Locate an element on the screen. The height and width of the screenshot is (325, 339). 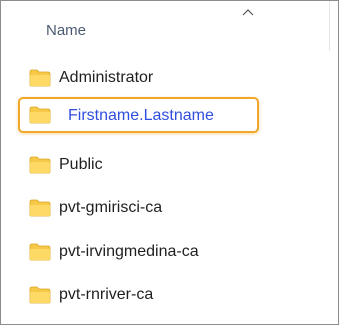
folder-row-firstname-lastname: Firstname.Lastname is located at coordinates (138, 115).